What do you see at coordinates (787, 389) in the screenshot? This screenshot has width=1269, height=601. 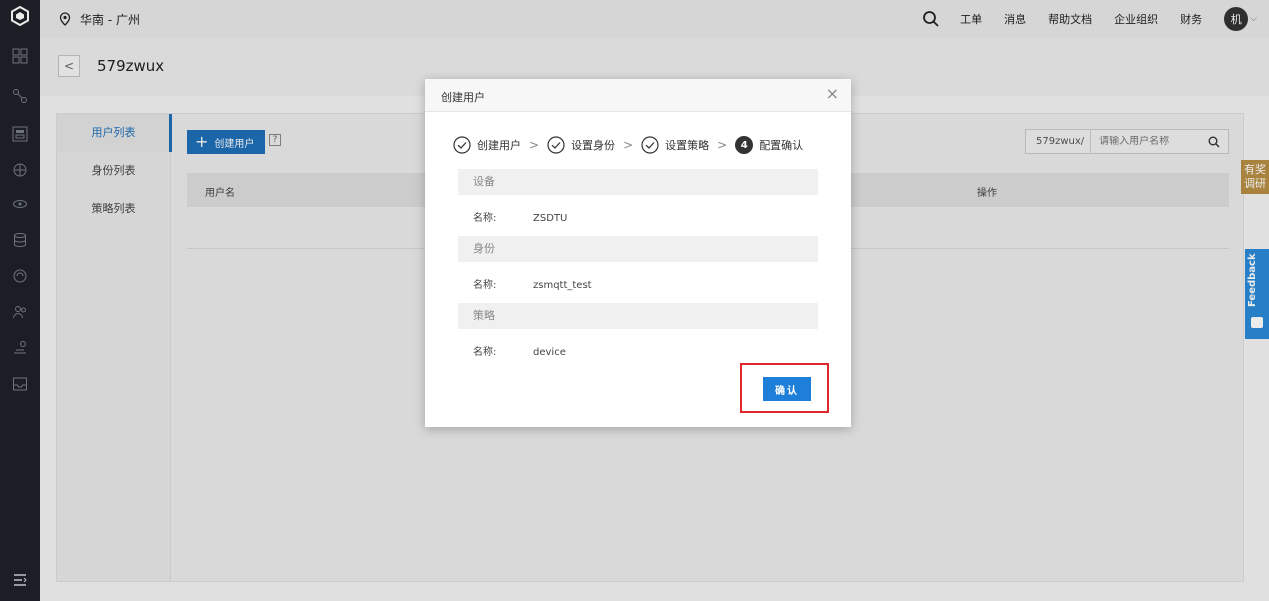 I see `confirm-button: 确认` at bounding box center [787, 389].